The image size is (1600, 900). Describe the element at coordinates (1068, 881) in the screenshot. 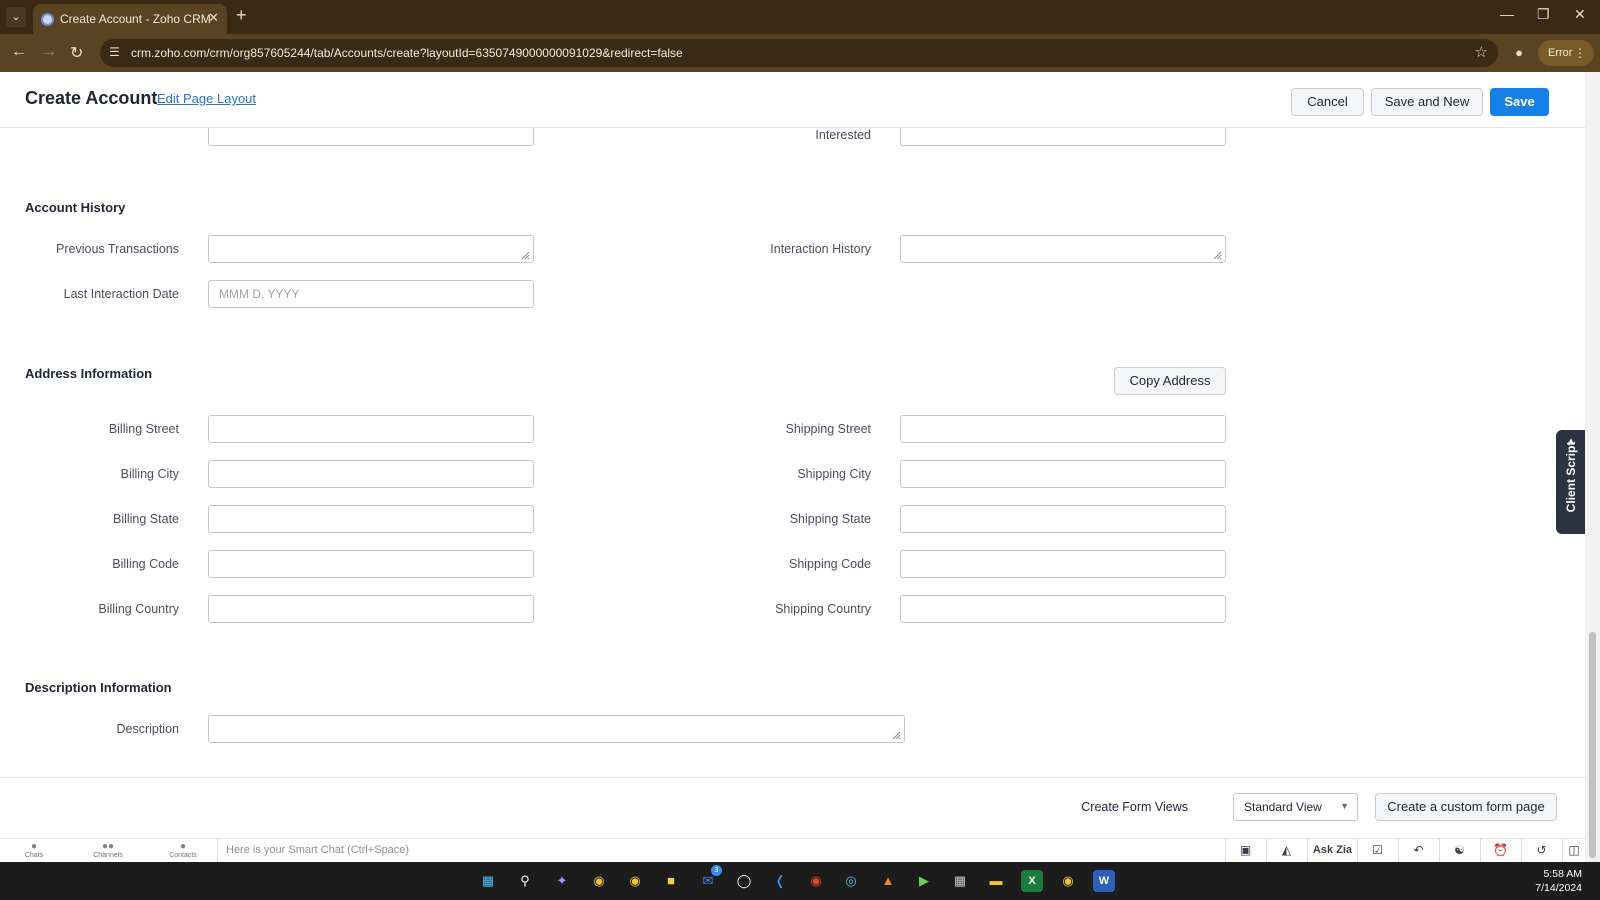

I see `chrome-active-icon: ◉` at that location.